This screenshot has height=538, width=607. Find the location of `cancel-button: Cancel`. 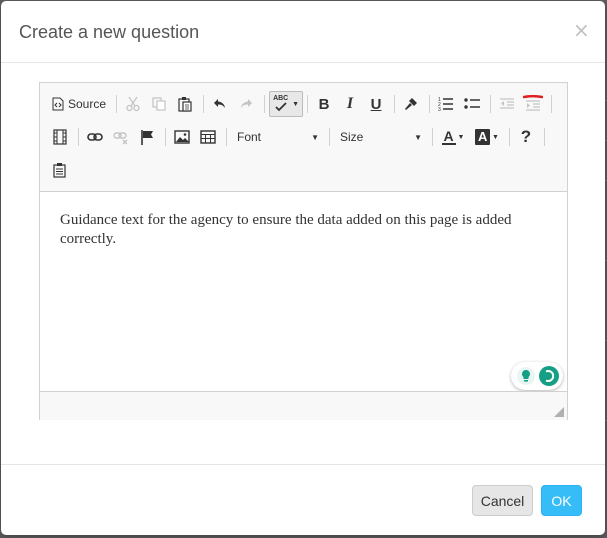

cancel-button: Cancel is located at coordinates (502, 500).